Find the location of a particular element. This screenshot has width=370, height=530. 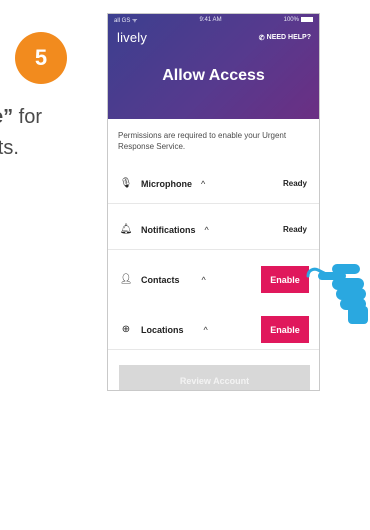

location-target-icon: ⊕ is located at coordinates (126, 329).